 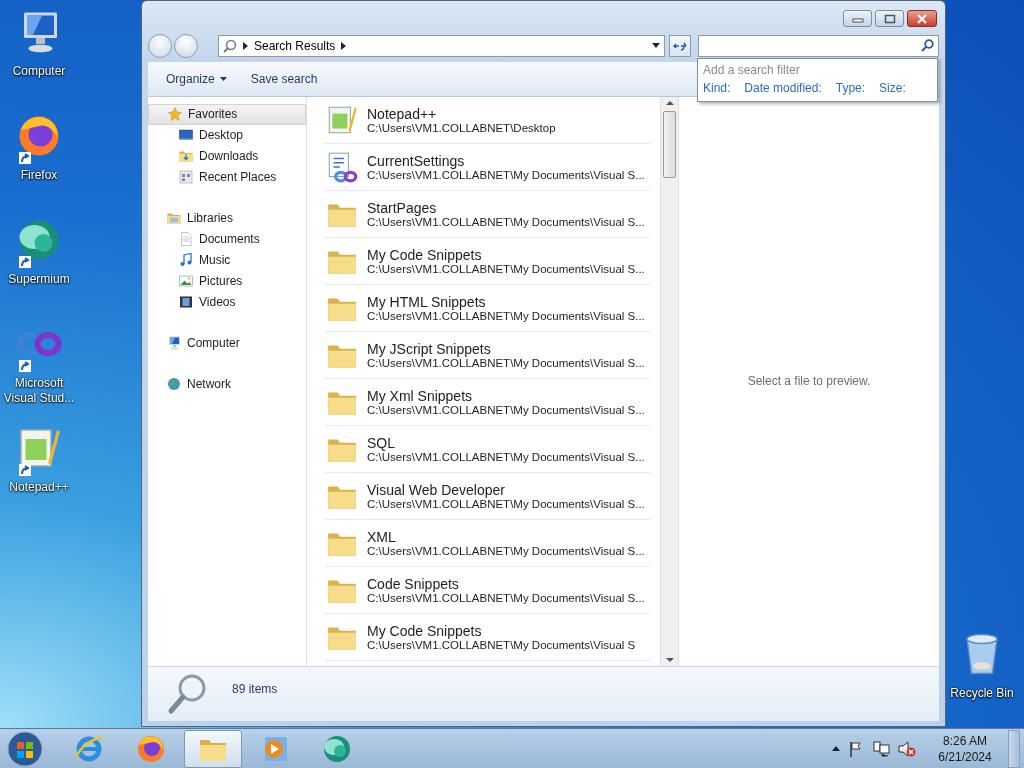 I want to click on file-path: C:\Users\VM1.COLLABNET\Desktop, so click(x=461, y=127).